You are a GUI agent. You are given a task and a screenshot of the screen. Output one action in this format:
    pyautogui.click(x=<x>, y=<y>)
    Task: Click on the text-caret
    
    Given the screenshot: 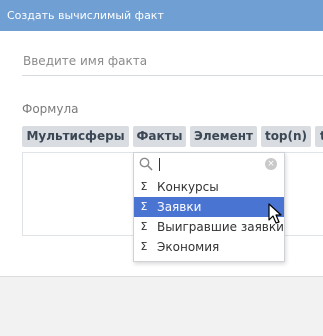 What is the action you would take?
    pyautogui.click(x=159, y=164)
    